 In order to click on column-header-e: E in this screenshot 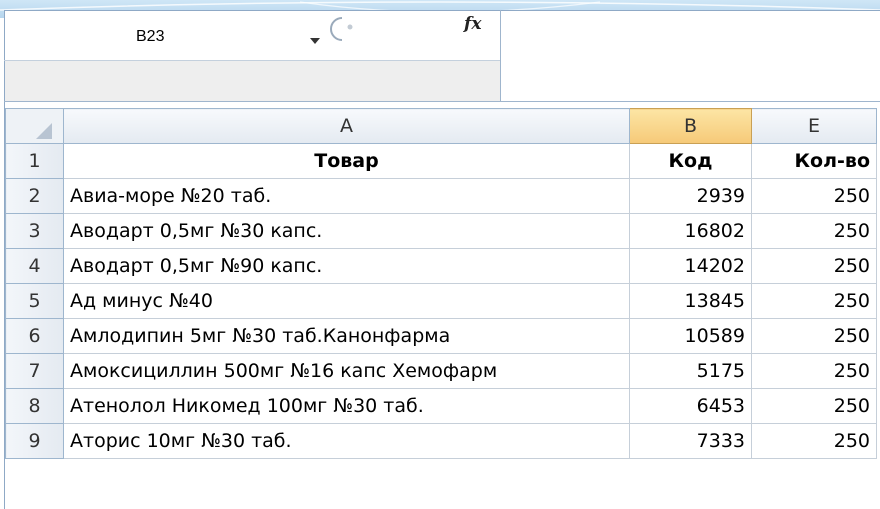, I will do `click(814, 126)`.